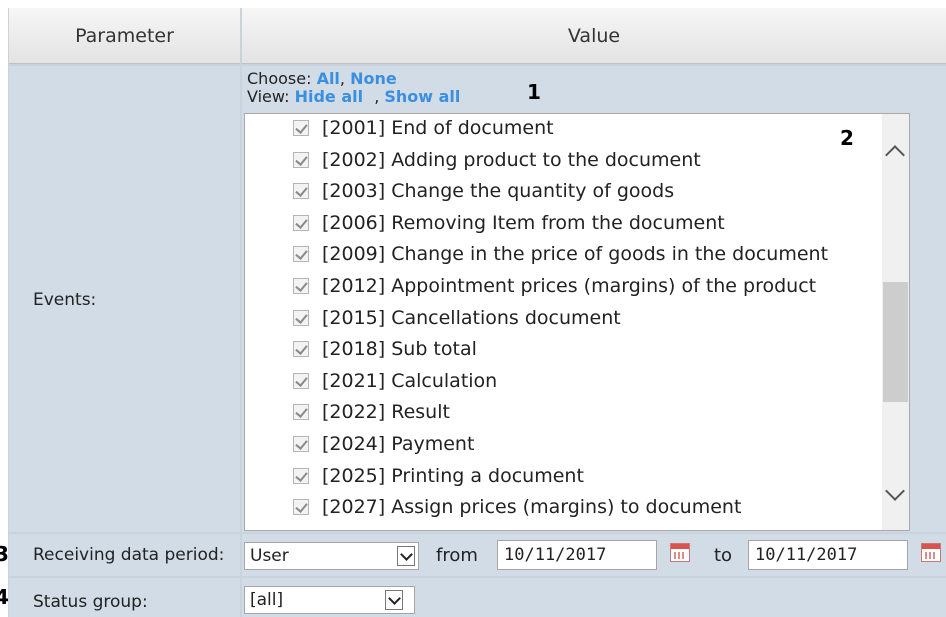 The height and width of the screenshot is (617, 946). Describe the element at coordinates (90, 602) in the screenshot. I see `status-label: Status group:` at that location.